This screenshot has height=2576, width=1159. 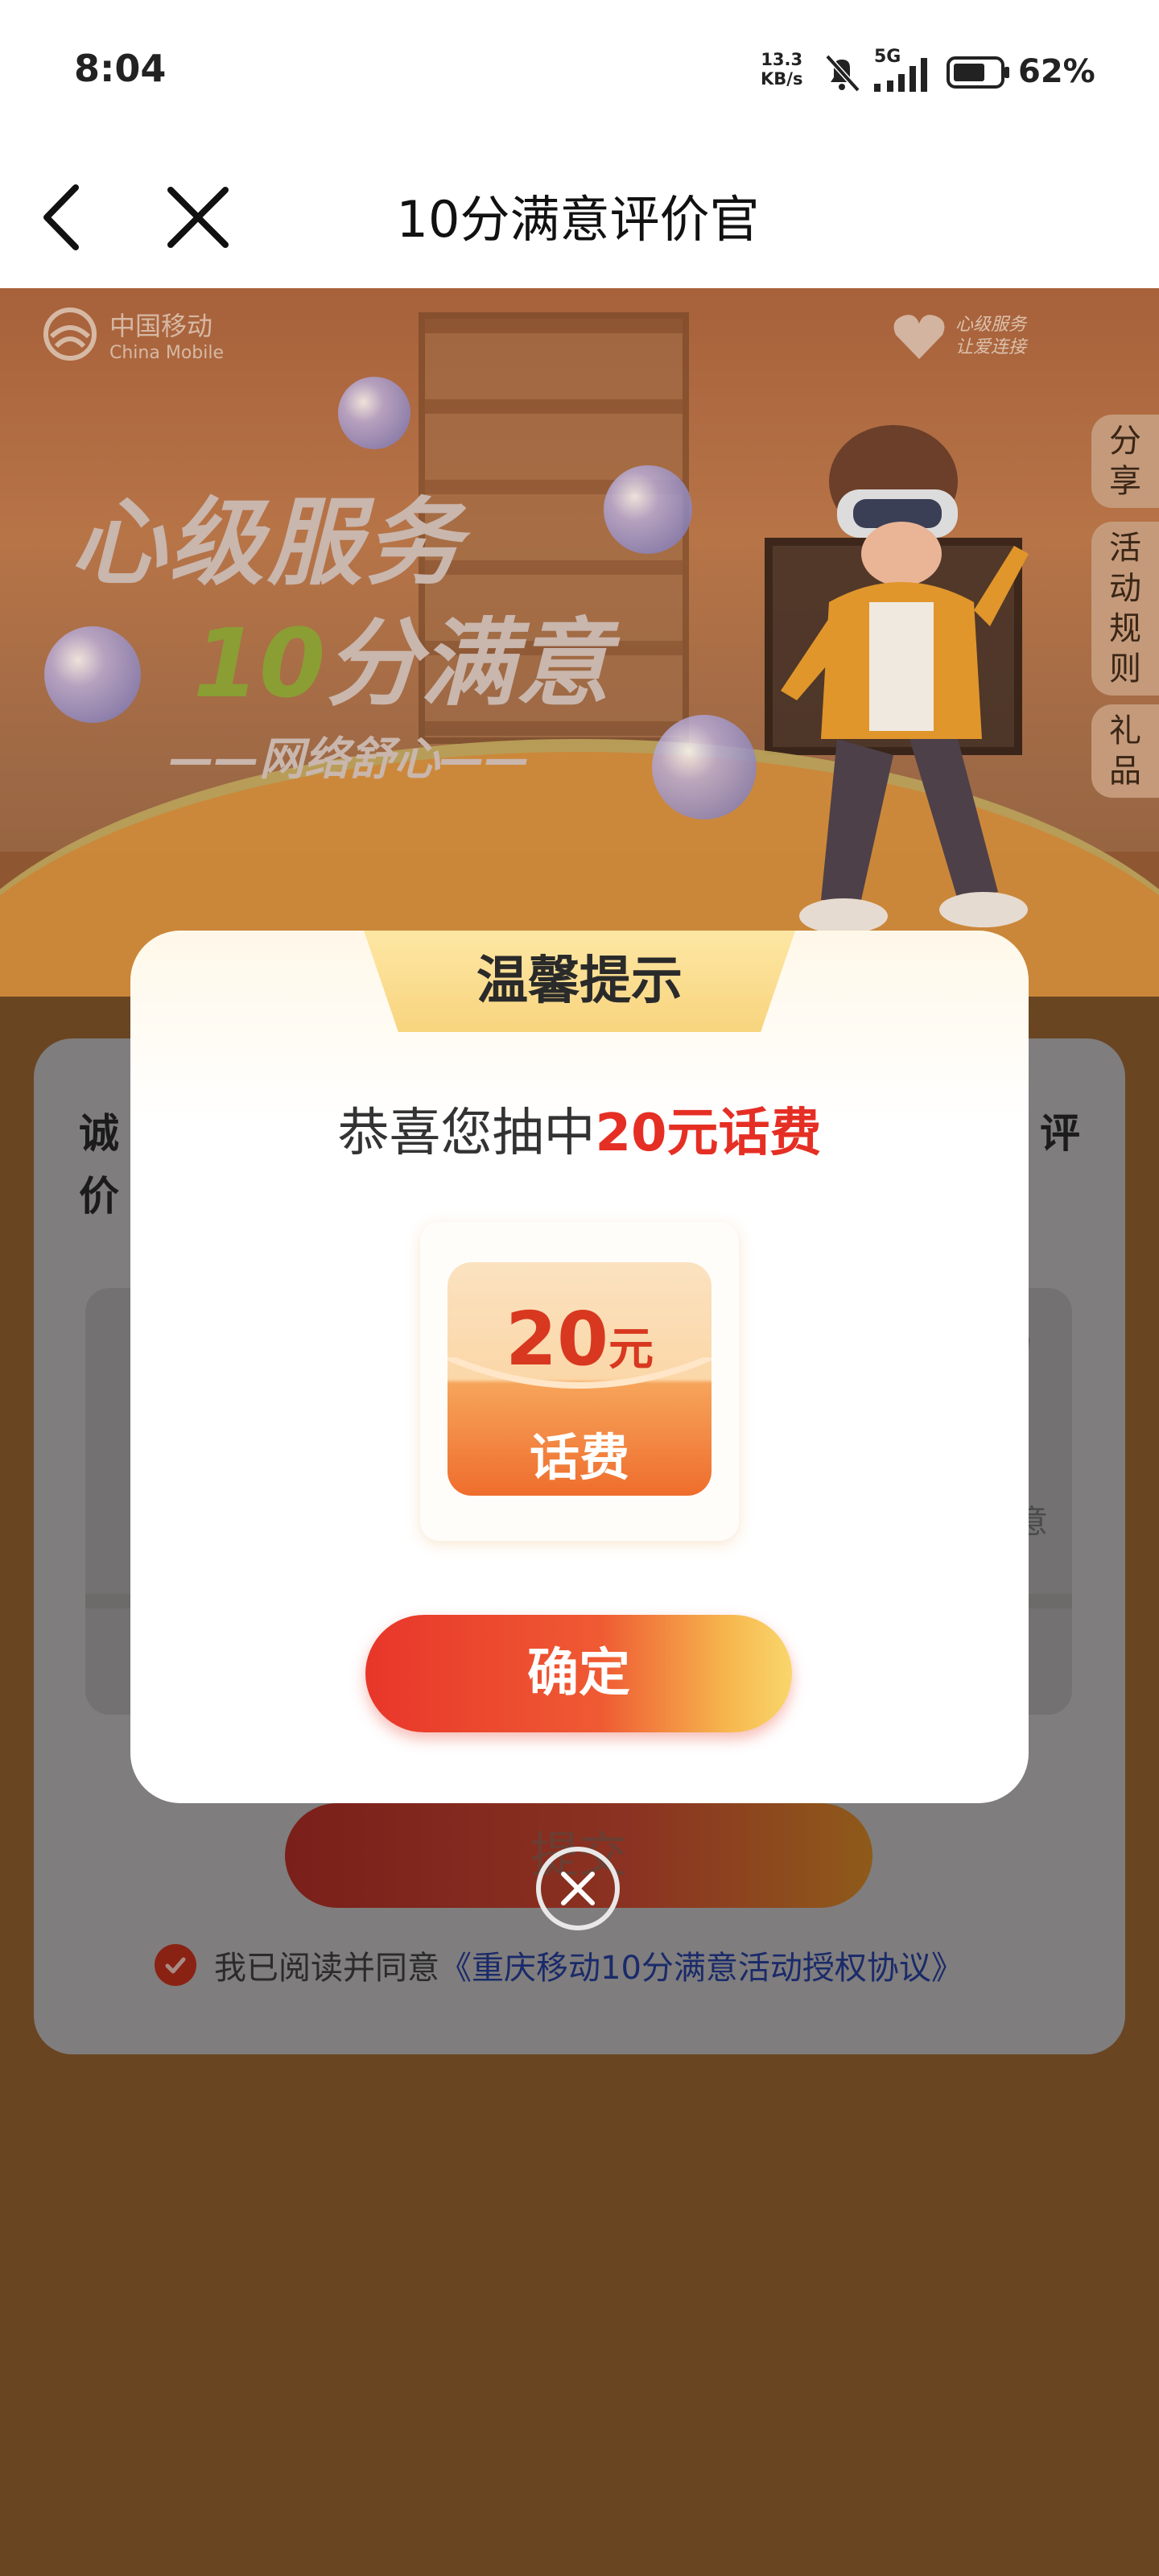 I want to click on card-text-left2: 价, so click(x=99, y=1196).